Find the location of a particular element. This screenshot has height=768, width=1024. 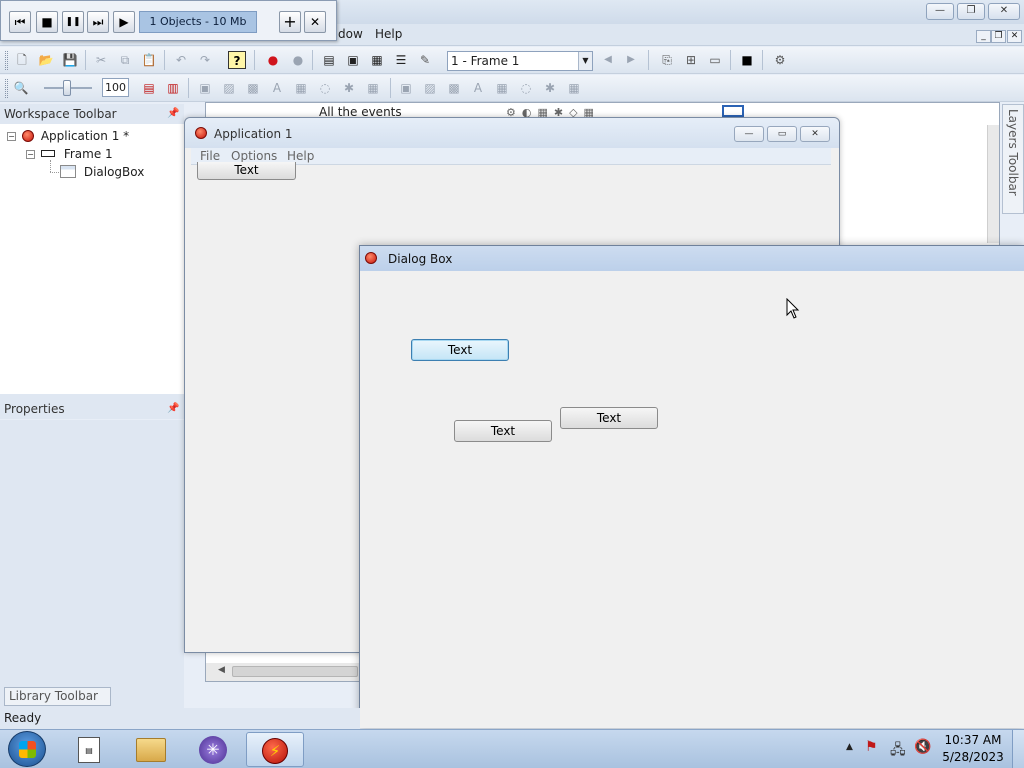

first-frame-button: ⏮ is located at coordinates (20, 22).